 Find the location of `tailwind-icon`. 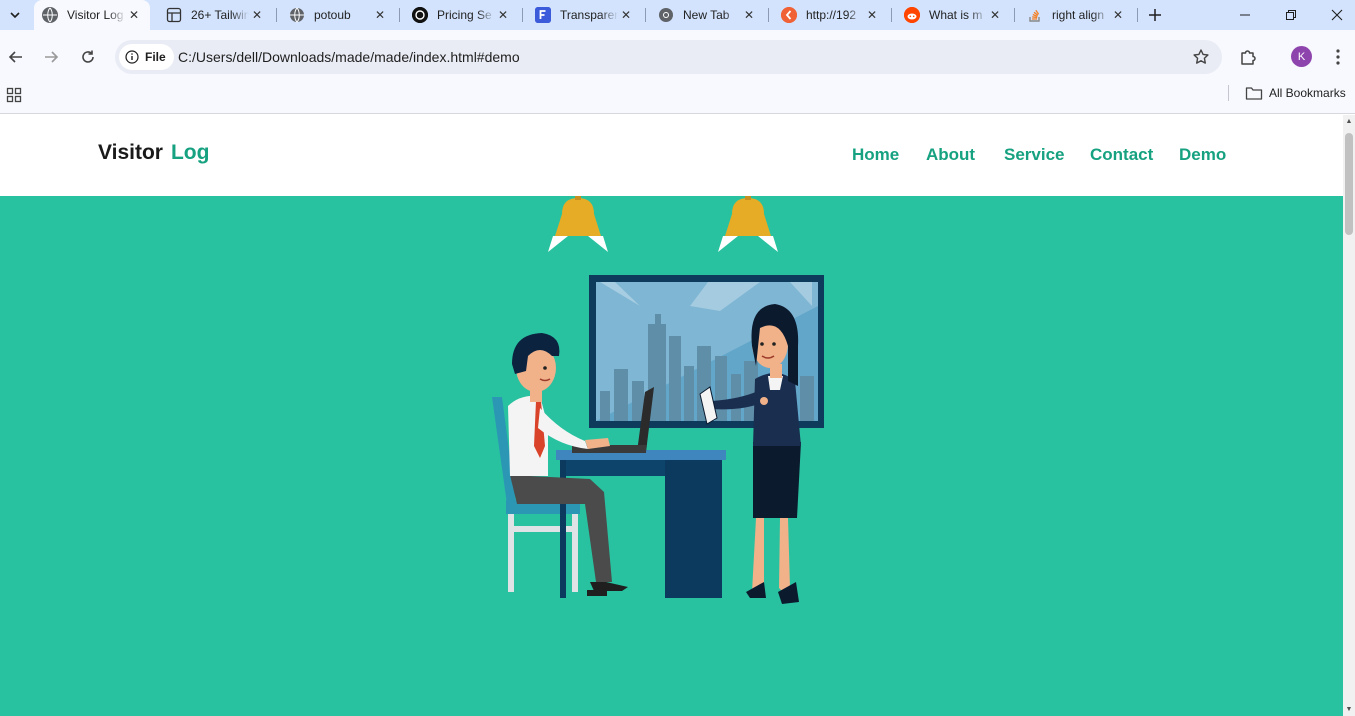

tailwind-icon is located at coordinates (174, 15).